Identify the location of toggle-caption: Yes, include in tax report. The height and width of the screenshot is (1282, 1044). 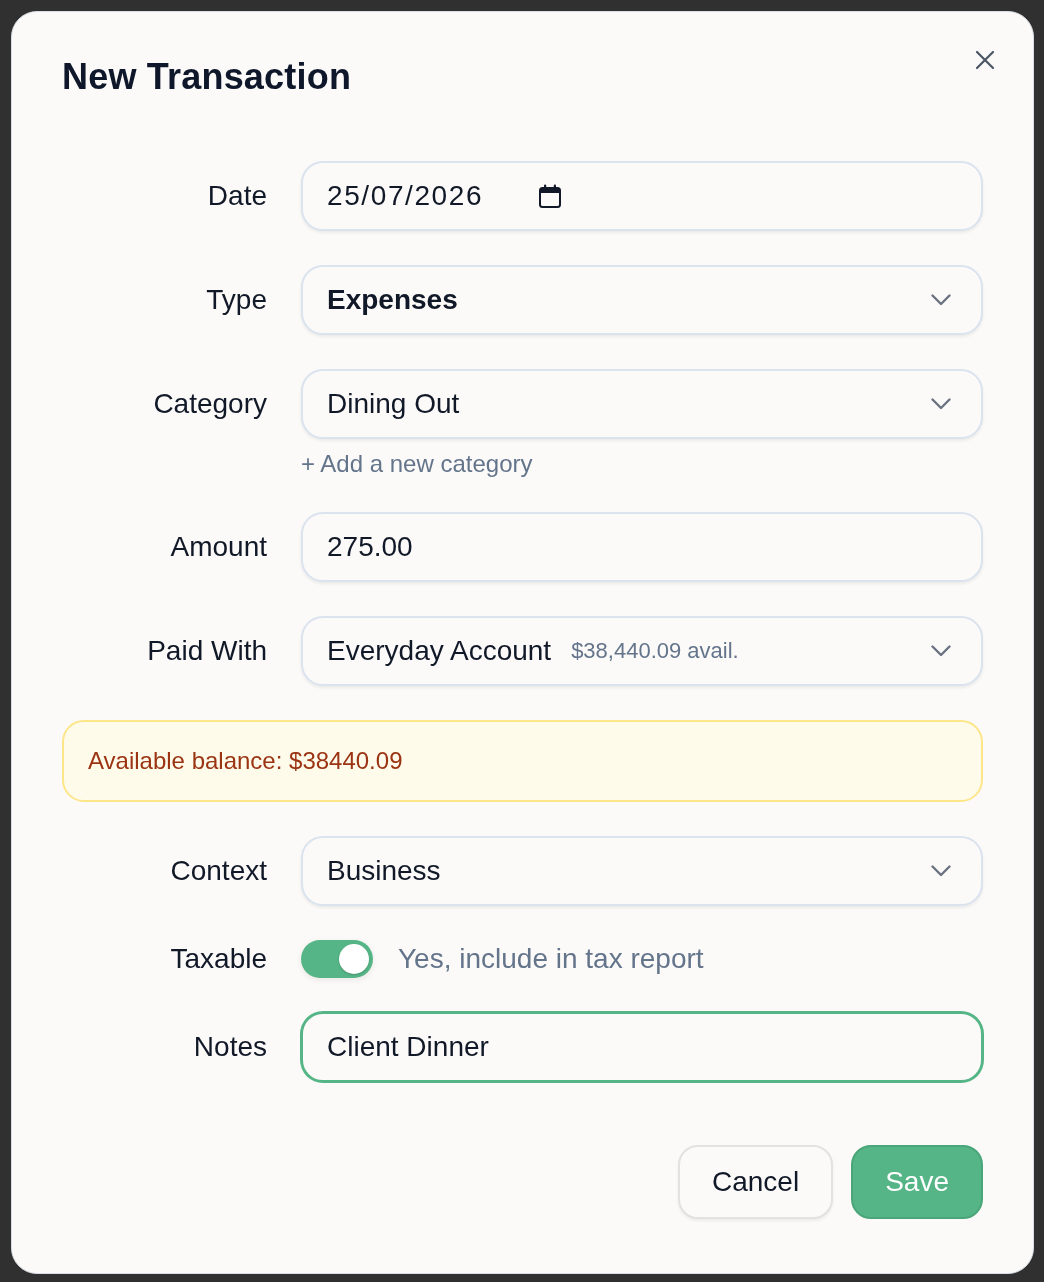
(551, 959).